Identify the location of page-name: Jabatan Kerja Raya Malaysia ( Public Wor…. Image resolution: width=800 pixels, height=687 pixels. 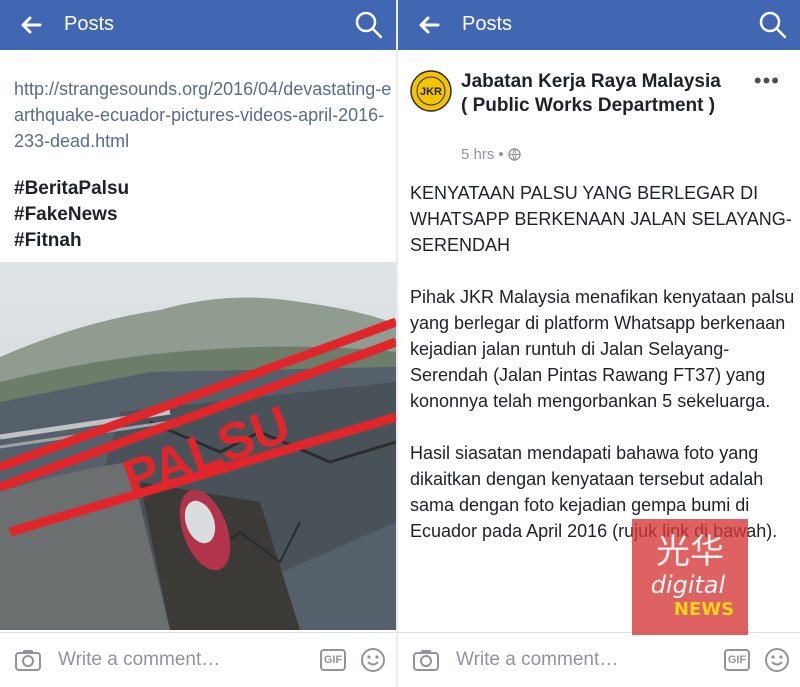
(596, 94).